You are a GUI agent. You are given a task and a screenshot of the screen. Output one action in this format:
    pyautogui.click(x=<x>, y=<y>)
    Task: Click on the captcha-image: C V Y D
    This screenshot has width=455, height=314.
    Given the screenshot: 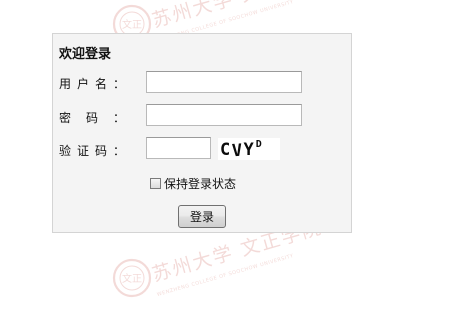 What is the action you would take?
    pyautogui.click(x=249, y=150)
    